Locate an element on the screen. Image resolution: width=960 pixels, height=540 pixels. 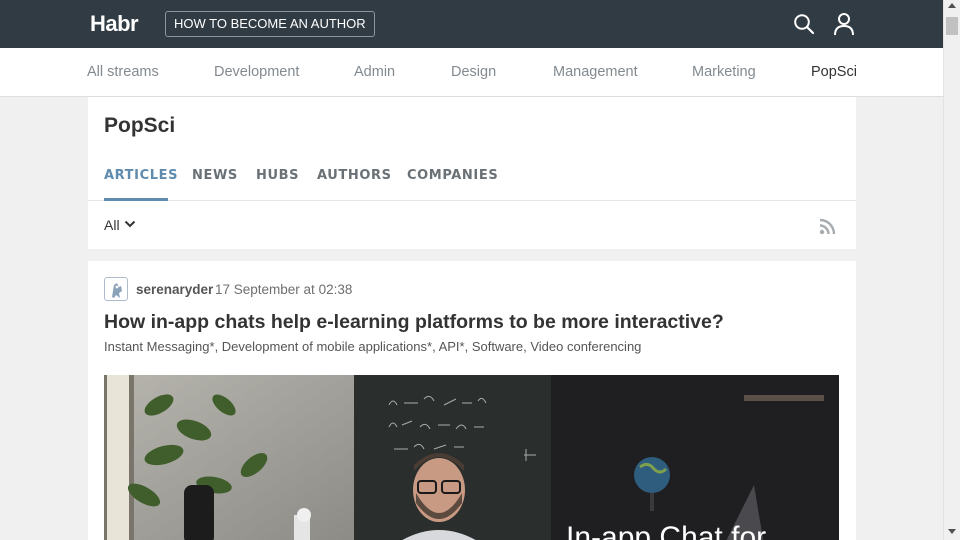
top-header: Habr HOW TO BECOME AN AUTHOR is located at coordinates (471, 24).